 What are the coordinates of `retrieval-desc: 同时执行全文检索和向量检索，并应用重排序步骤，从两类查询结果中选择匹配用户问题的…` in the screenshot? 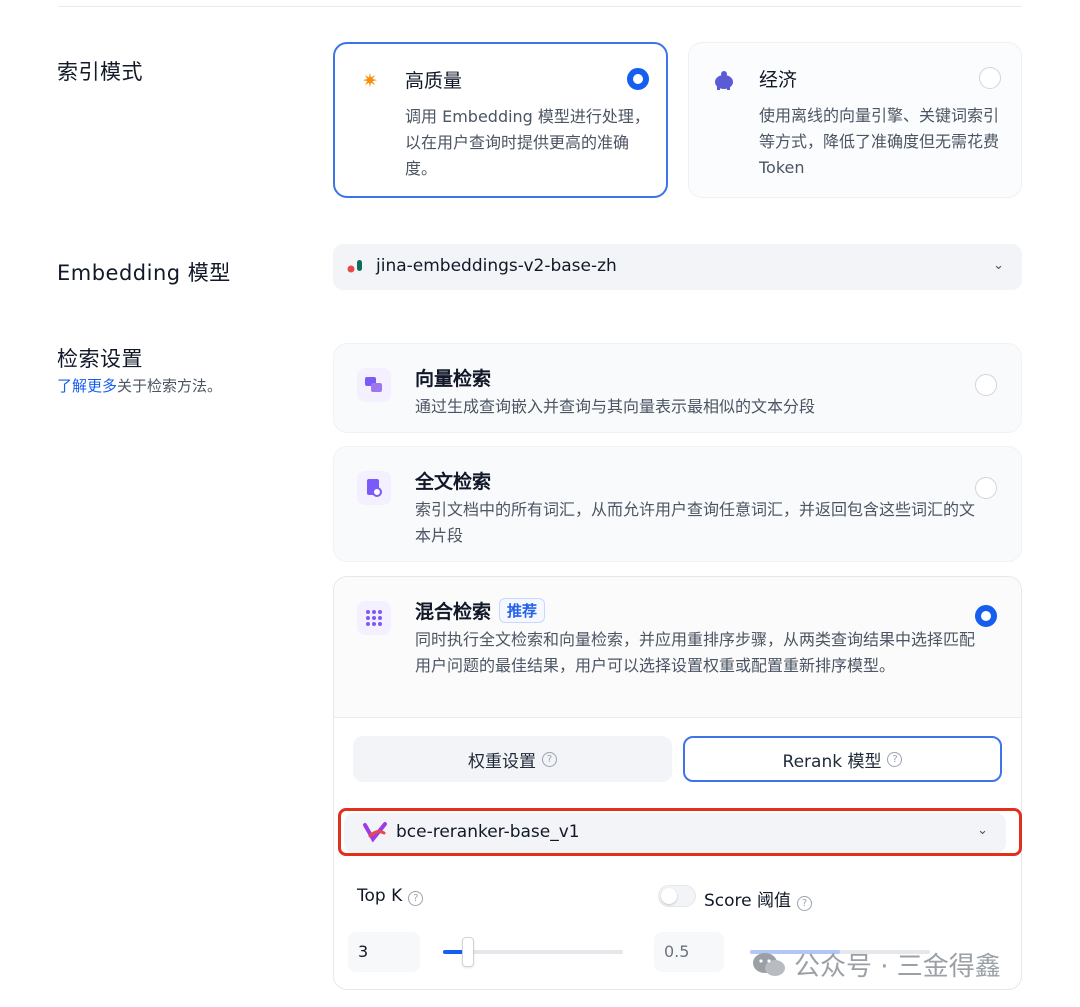 It's located at (695, 652).